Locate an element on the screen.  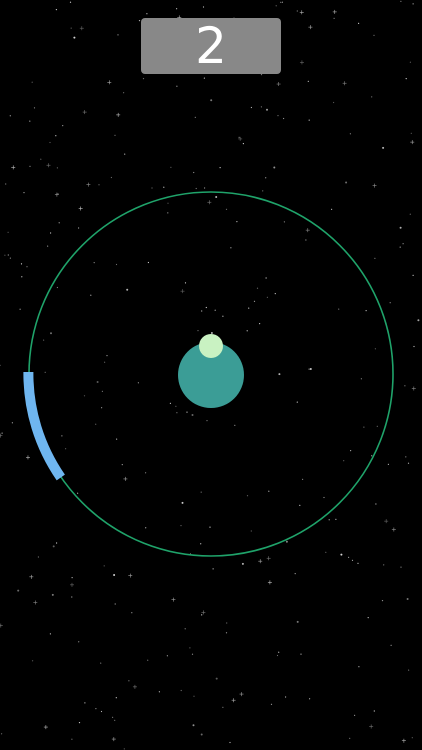
score-panel: 2 is located at coordinates (211, 46).